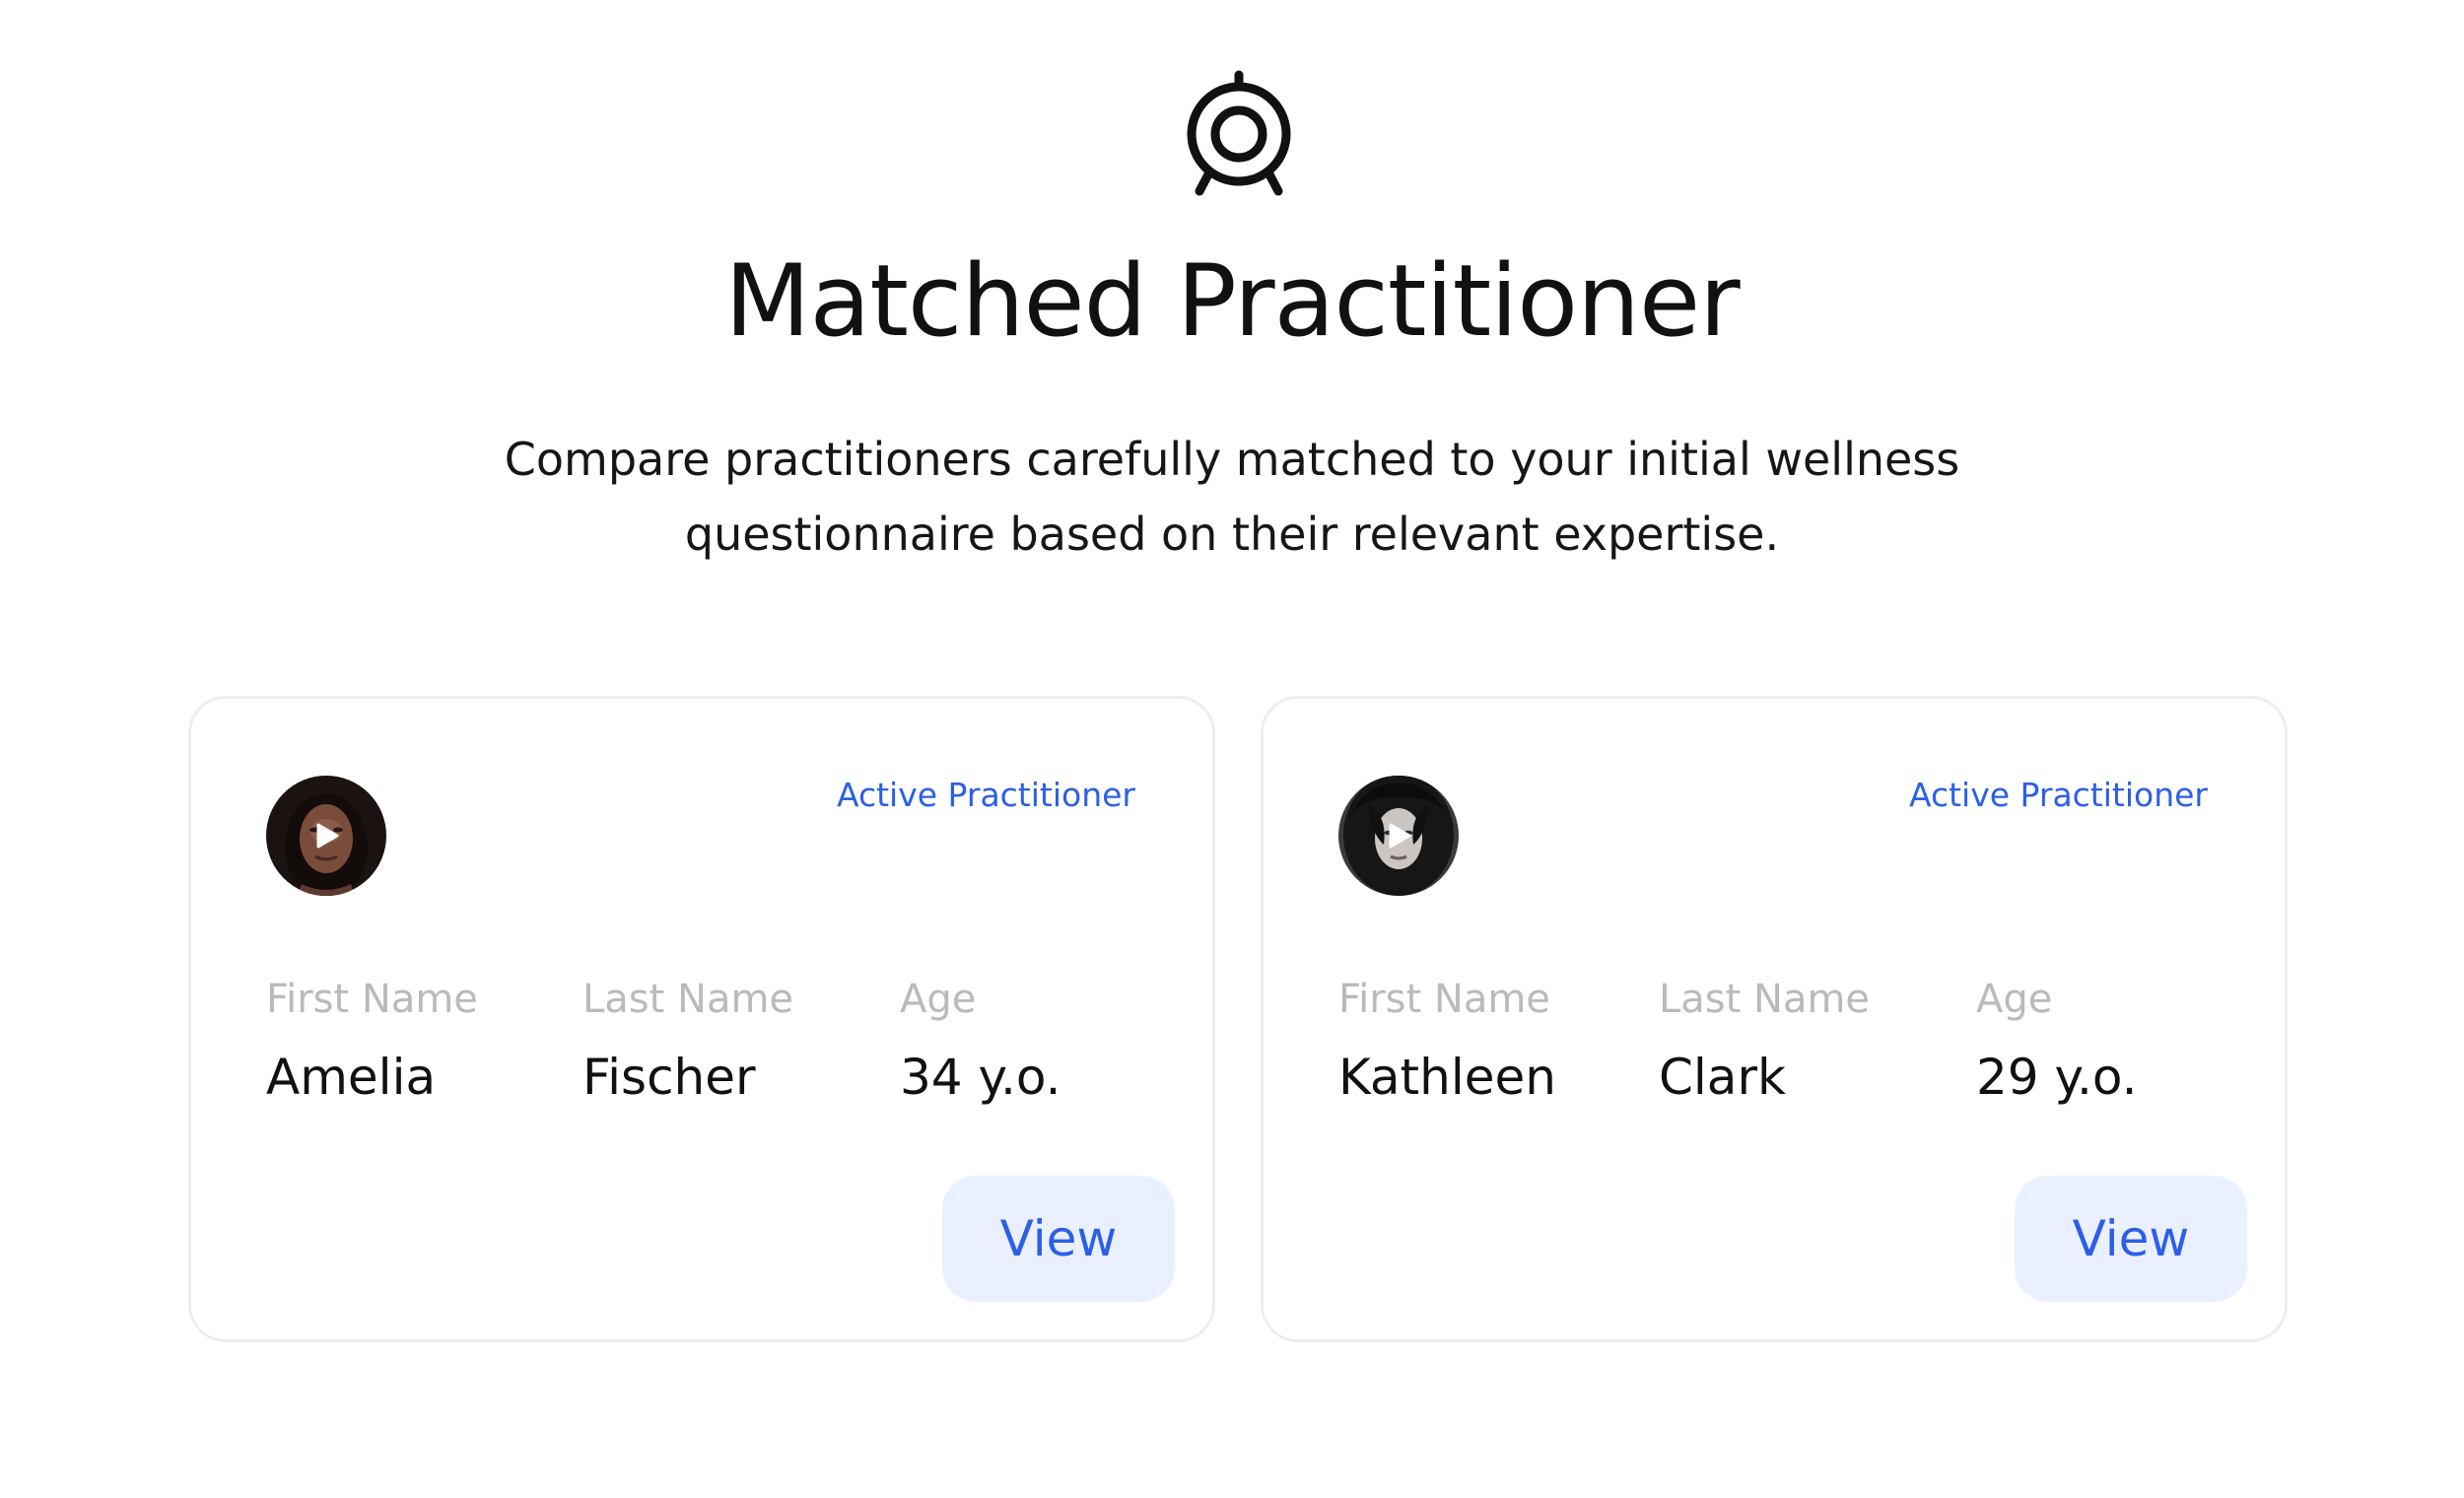 This screenshot has width=2464, height=1498. What do you see at coordinates (1447, 1077) in the screenshot?
I see `first-name-value: Kathleen` at bounding box center [1447, 1077].